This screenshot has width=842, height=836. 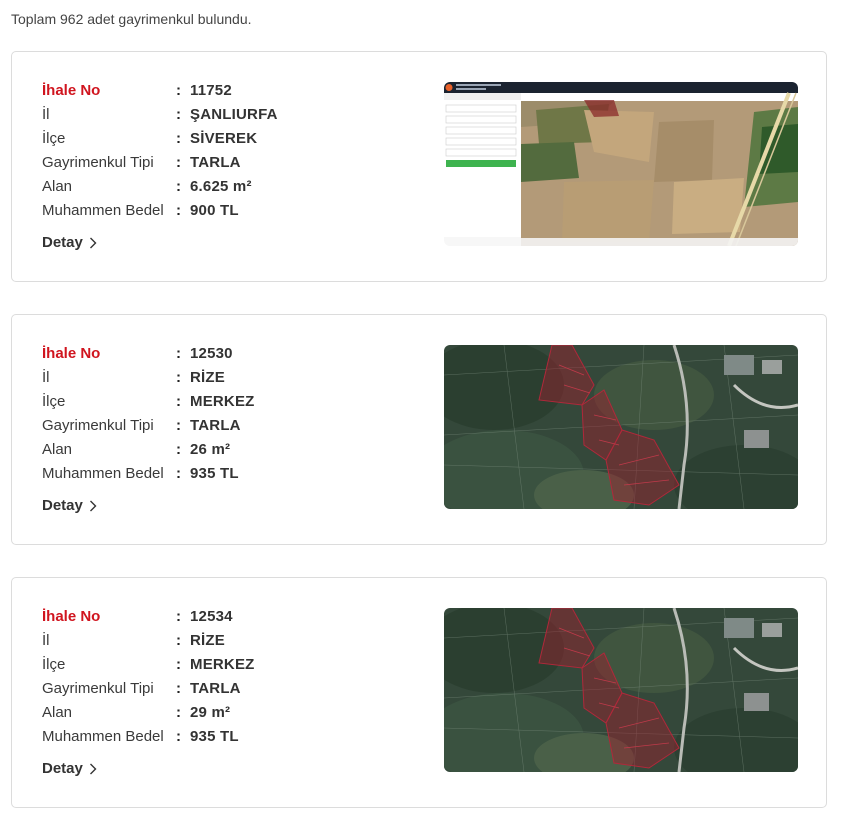 I want to click on alan-value: 26 m², so click(x=210, y=449).